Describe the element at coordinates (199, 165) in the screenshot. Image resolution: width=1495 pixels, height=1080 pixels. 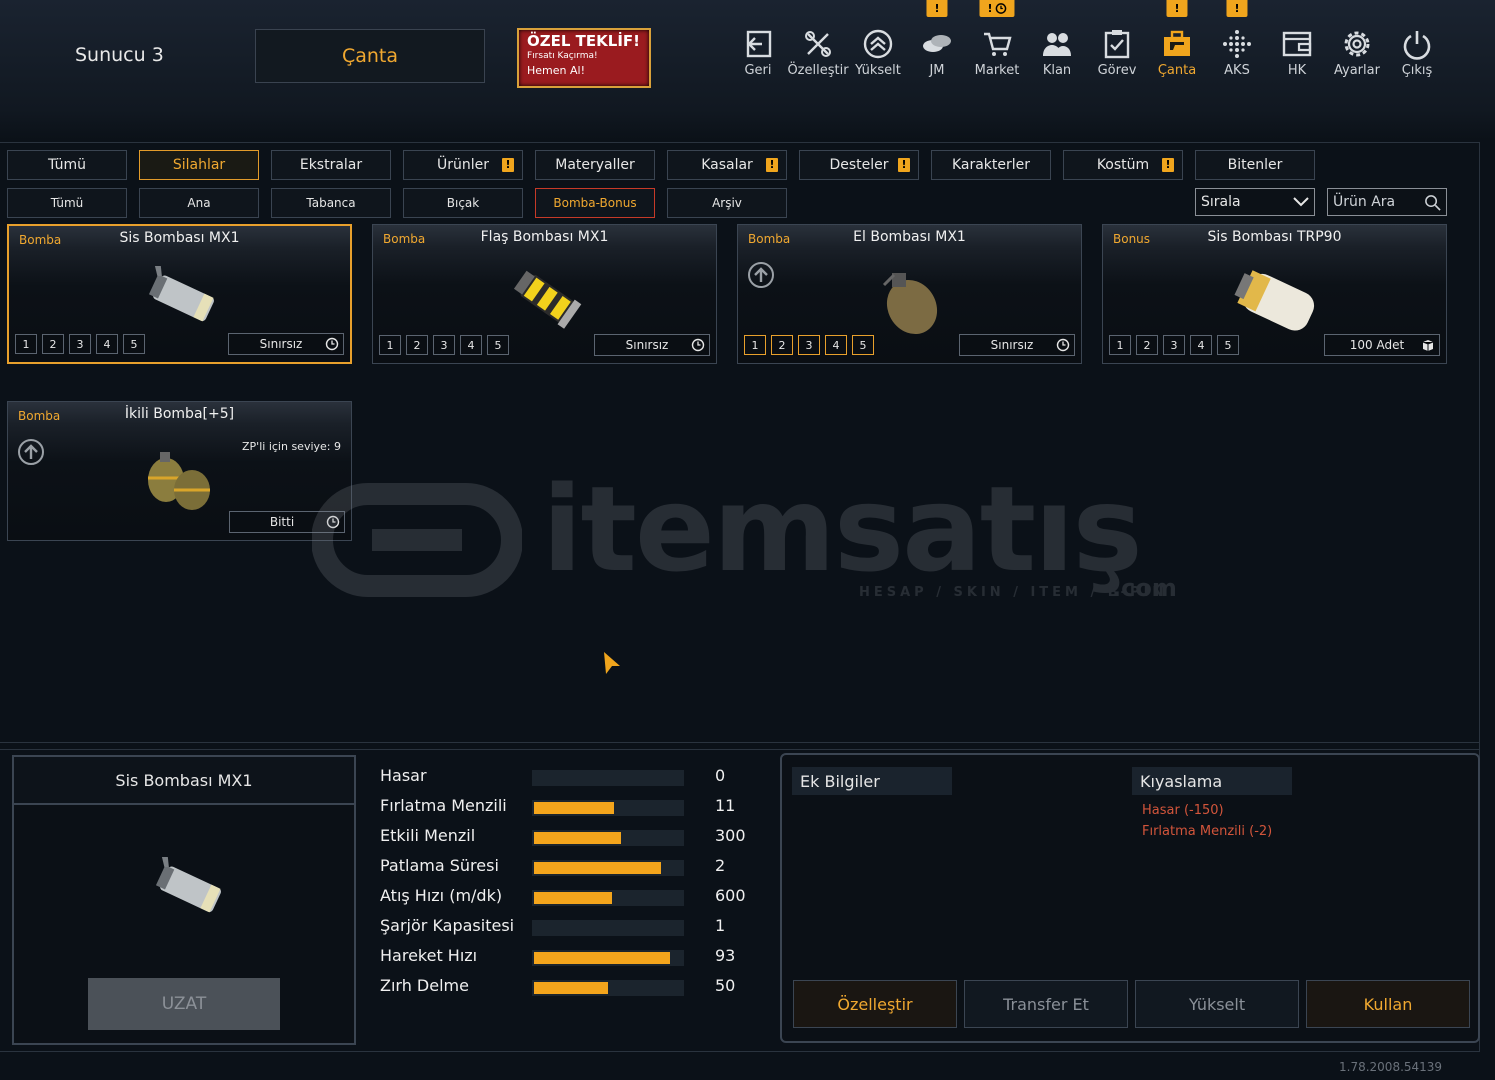
I see `tab-silahlar: Silahlar` at that location.